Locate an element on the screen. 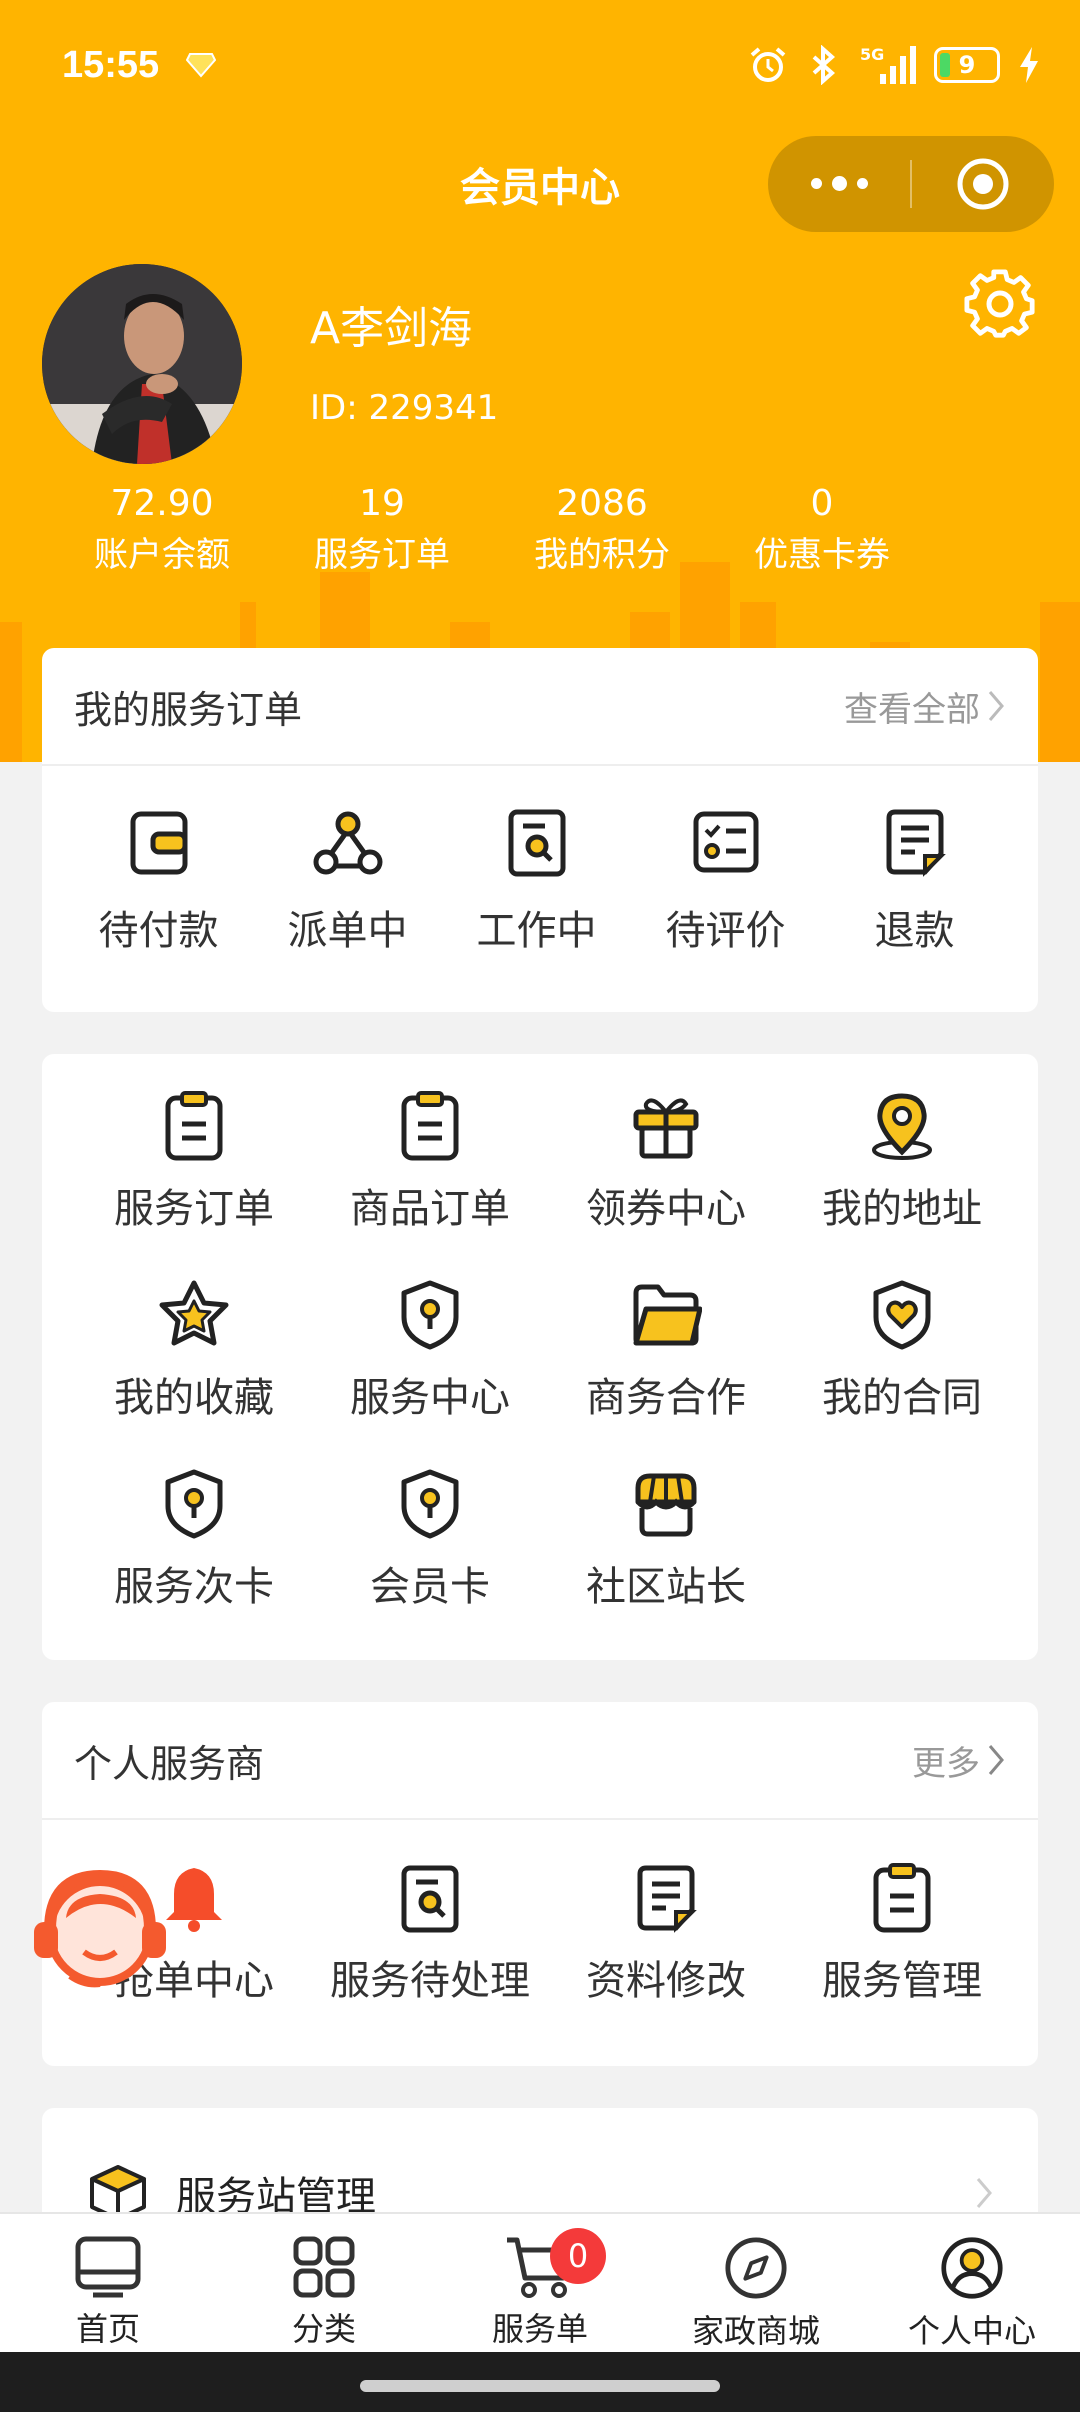  stat-service-orders: 19 服务订单 is located at coordinates (382, 529).